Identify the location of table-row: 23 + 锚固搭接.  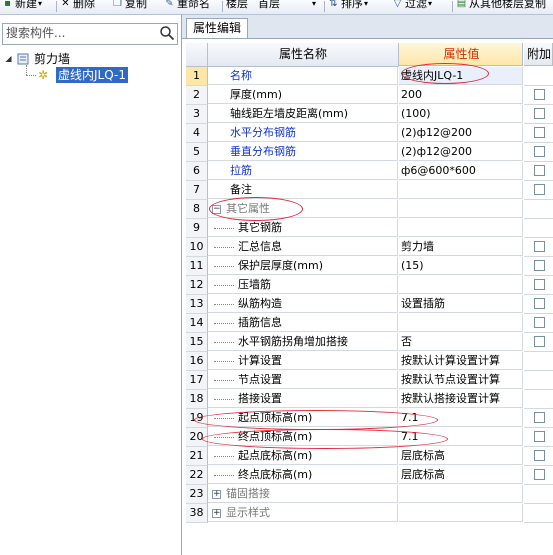
(369, 494).